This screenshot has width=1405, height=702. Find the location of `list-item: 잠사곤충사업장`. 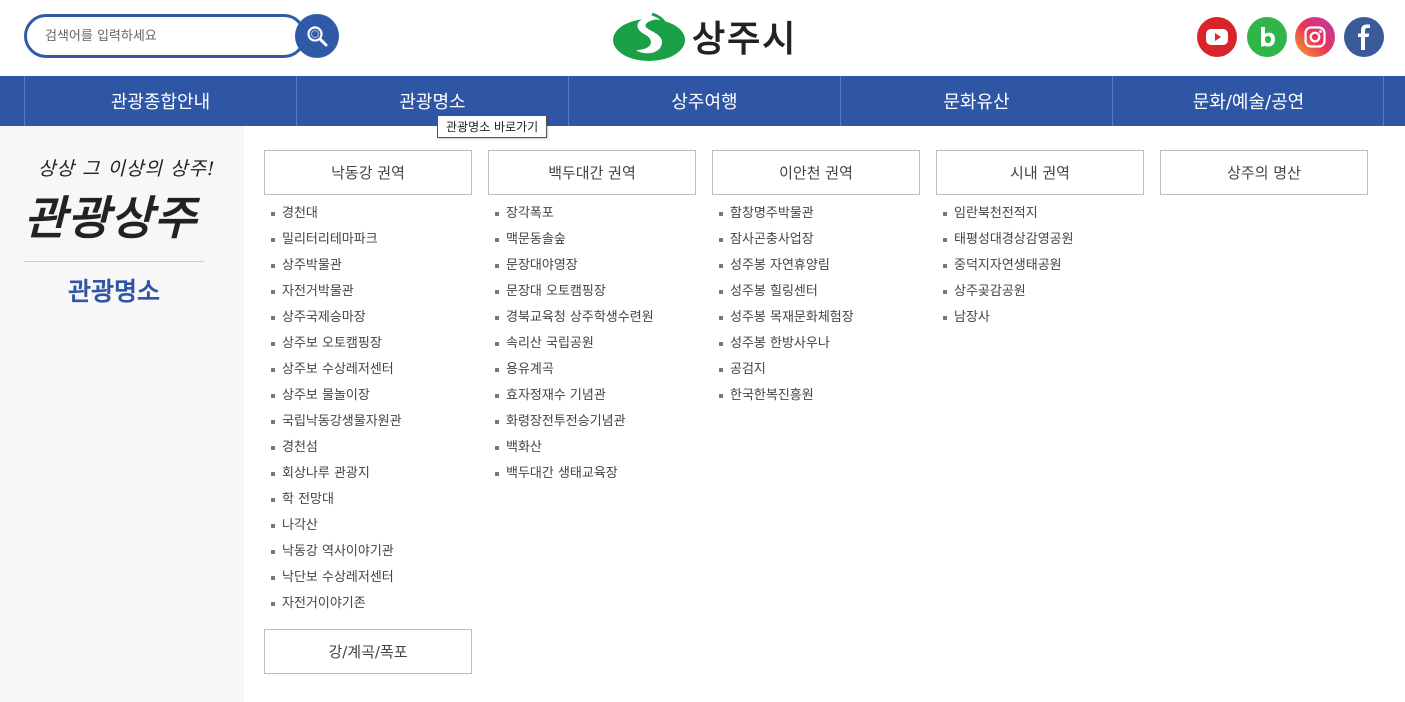

list-item: 잠사곤충사업장 is located at coordinates (816, 240).